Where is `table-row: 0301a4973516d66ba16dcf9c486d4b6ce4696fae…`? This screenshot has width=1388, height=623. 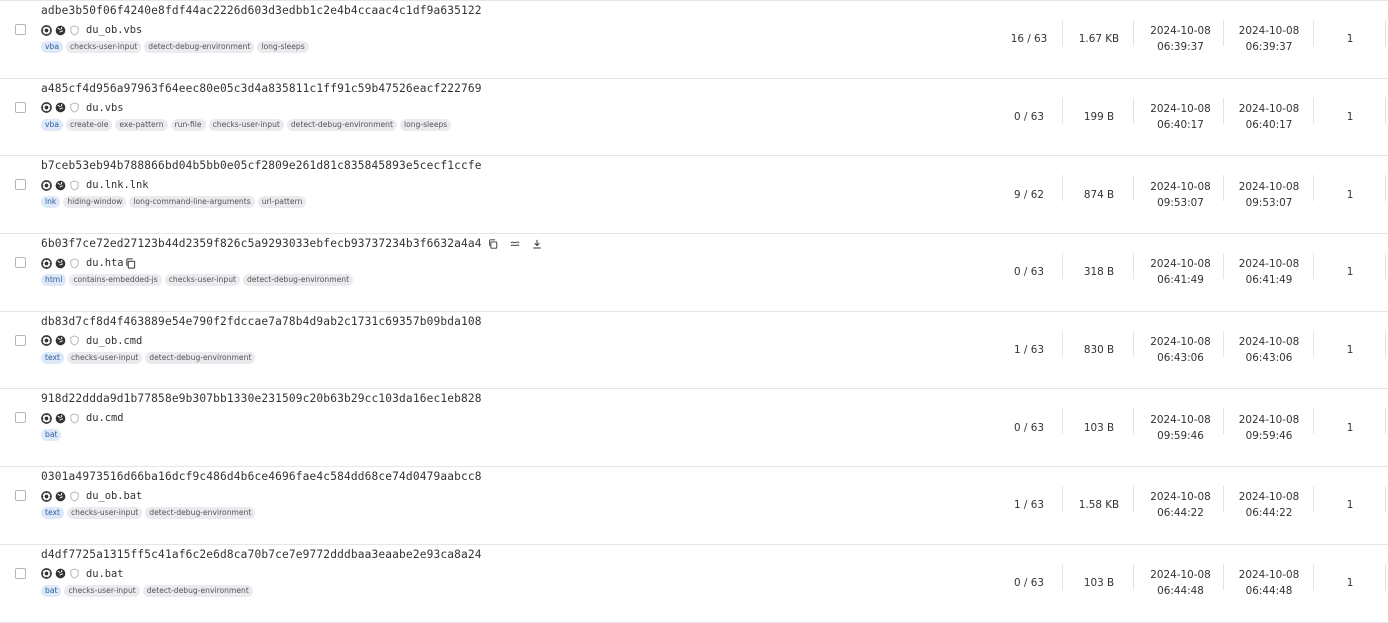
table-row: 0301a4973516d66ba16dcf9c486d4b6ce4696fae… is located at coordinates (694, 506).